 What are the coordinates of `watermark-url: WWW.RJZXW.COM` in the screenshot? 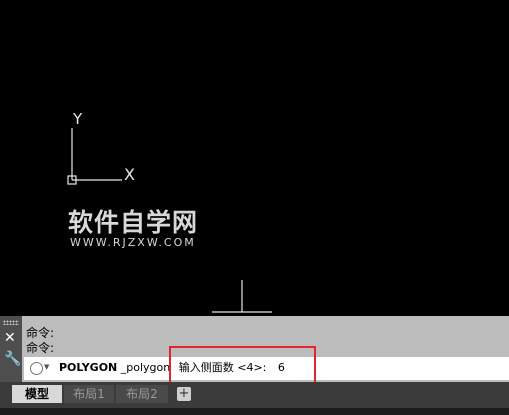 It's located at (133, 242).